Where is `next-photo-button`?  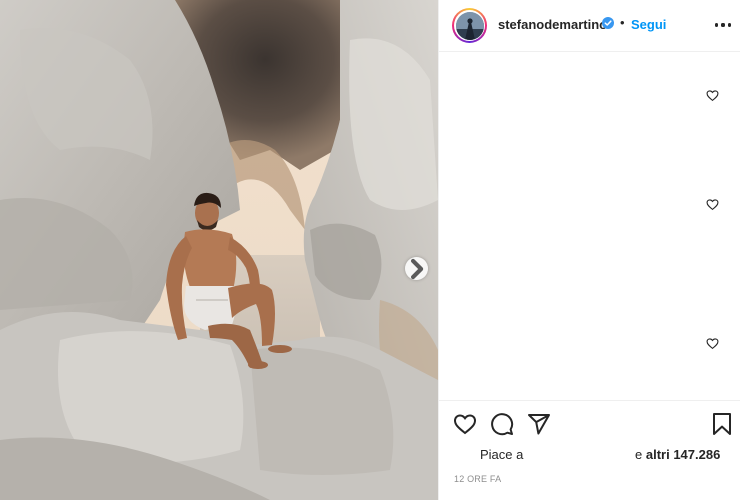 next-photo-button is located at coordinates (416, 268).